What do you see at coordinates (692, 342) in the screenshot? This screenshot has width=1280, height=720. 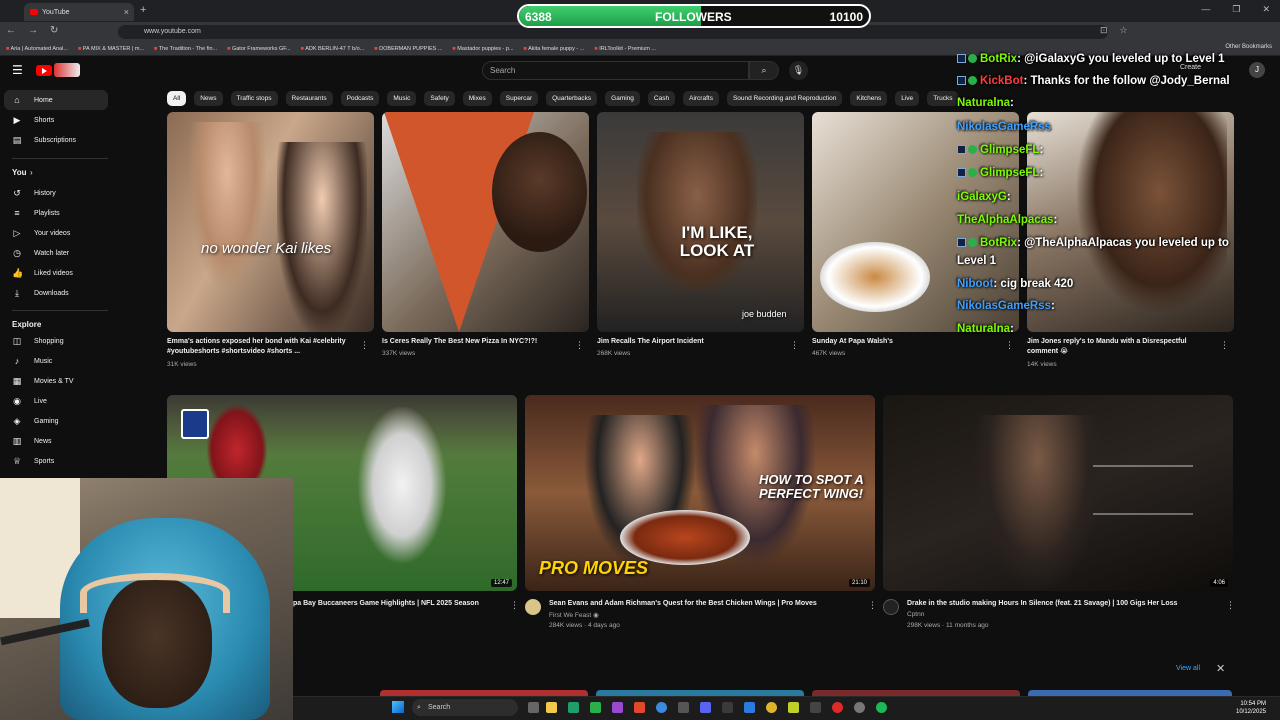 I see `short-title: Jim Recalls The Airport Incident` at bounding box center [692, 342].